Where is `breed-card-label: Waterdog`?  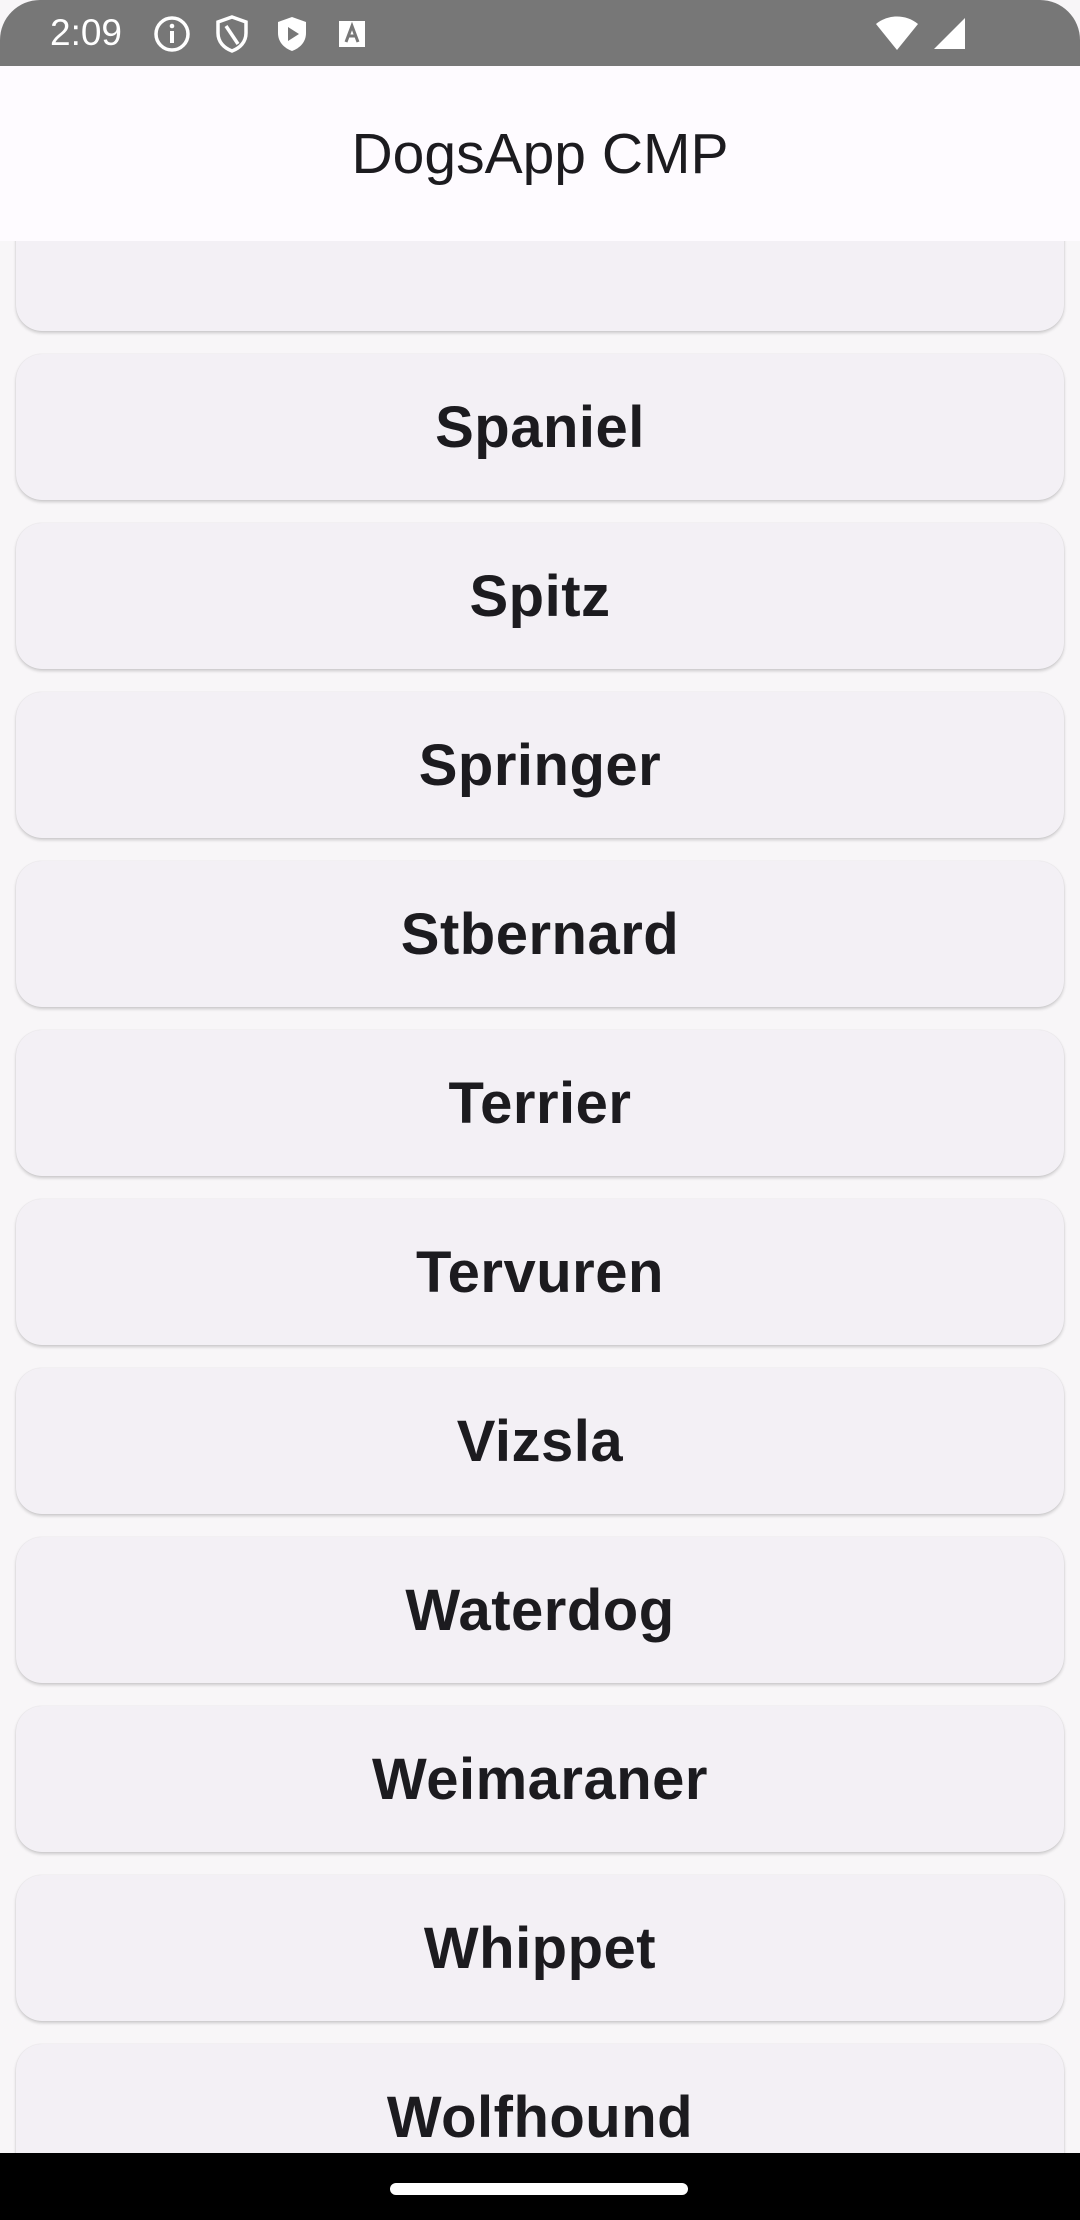
breed-card-label: Waterdog is located at coordinates (540, 1610).